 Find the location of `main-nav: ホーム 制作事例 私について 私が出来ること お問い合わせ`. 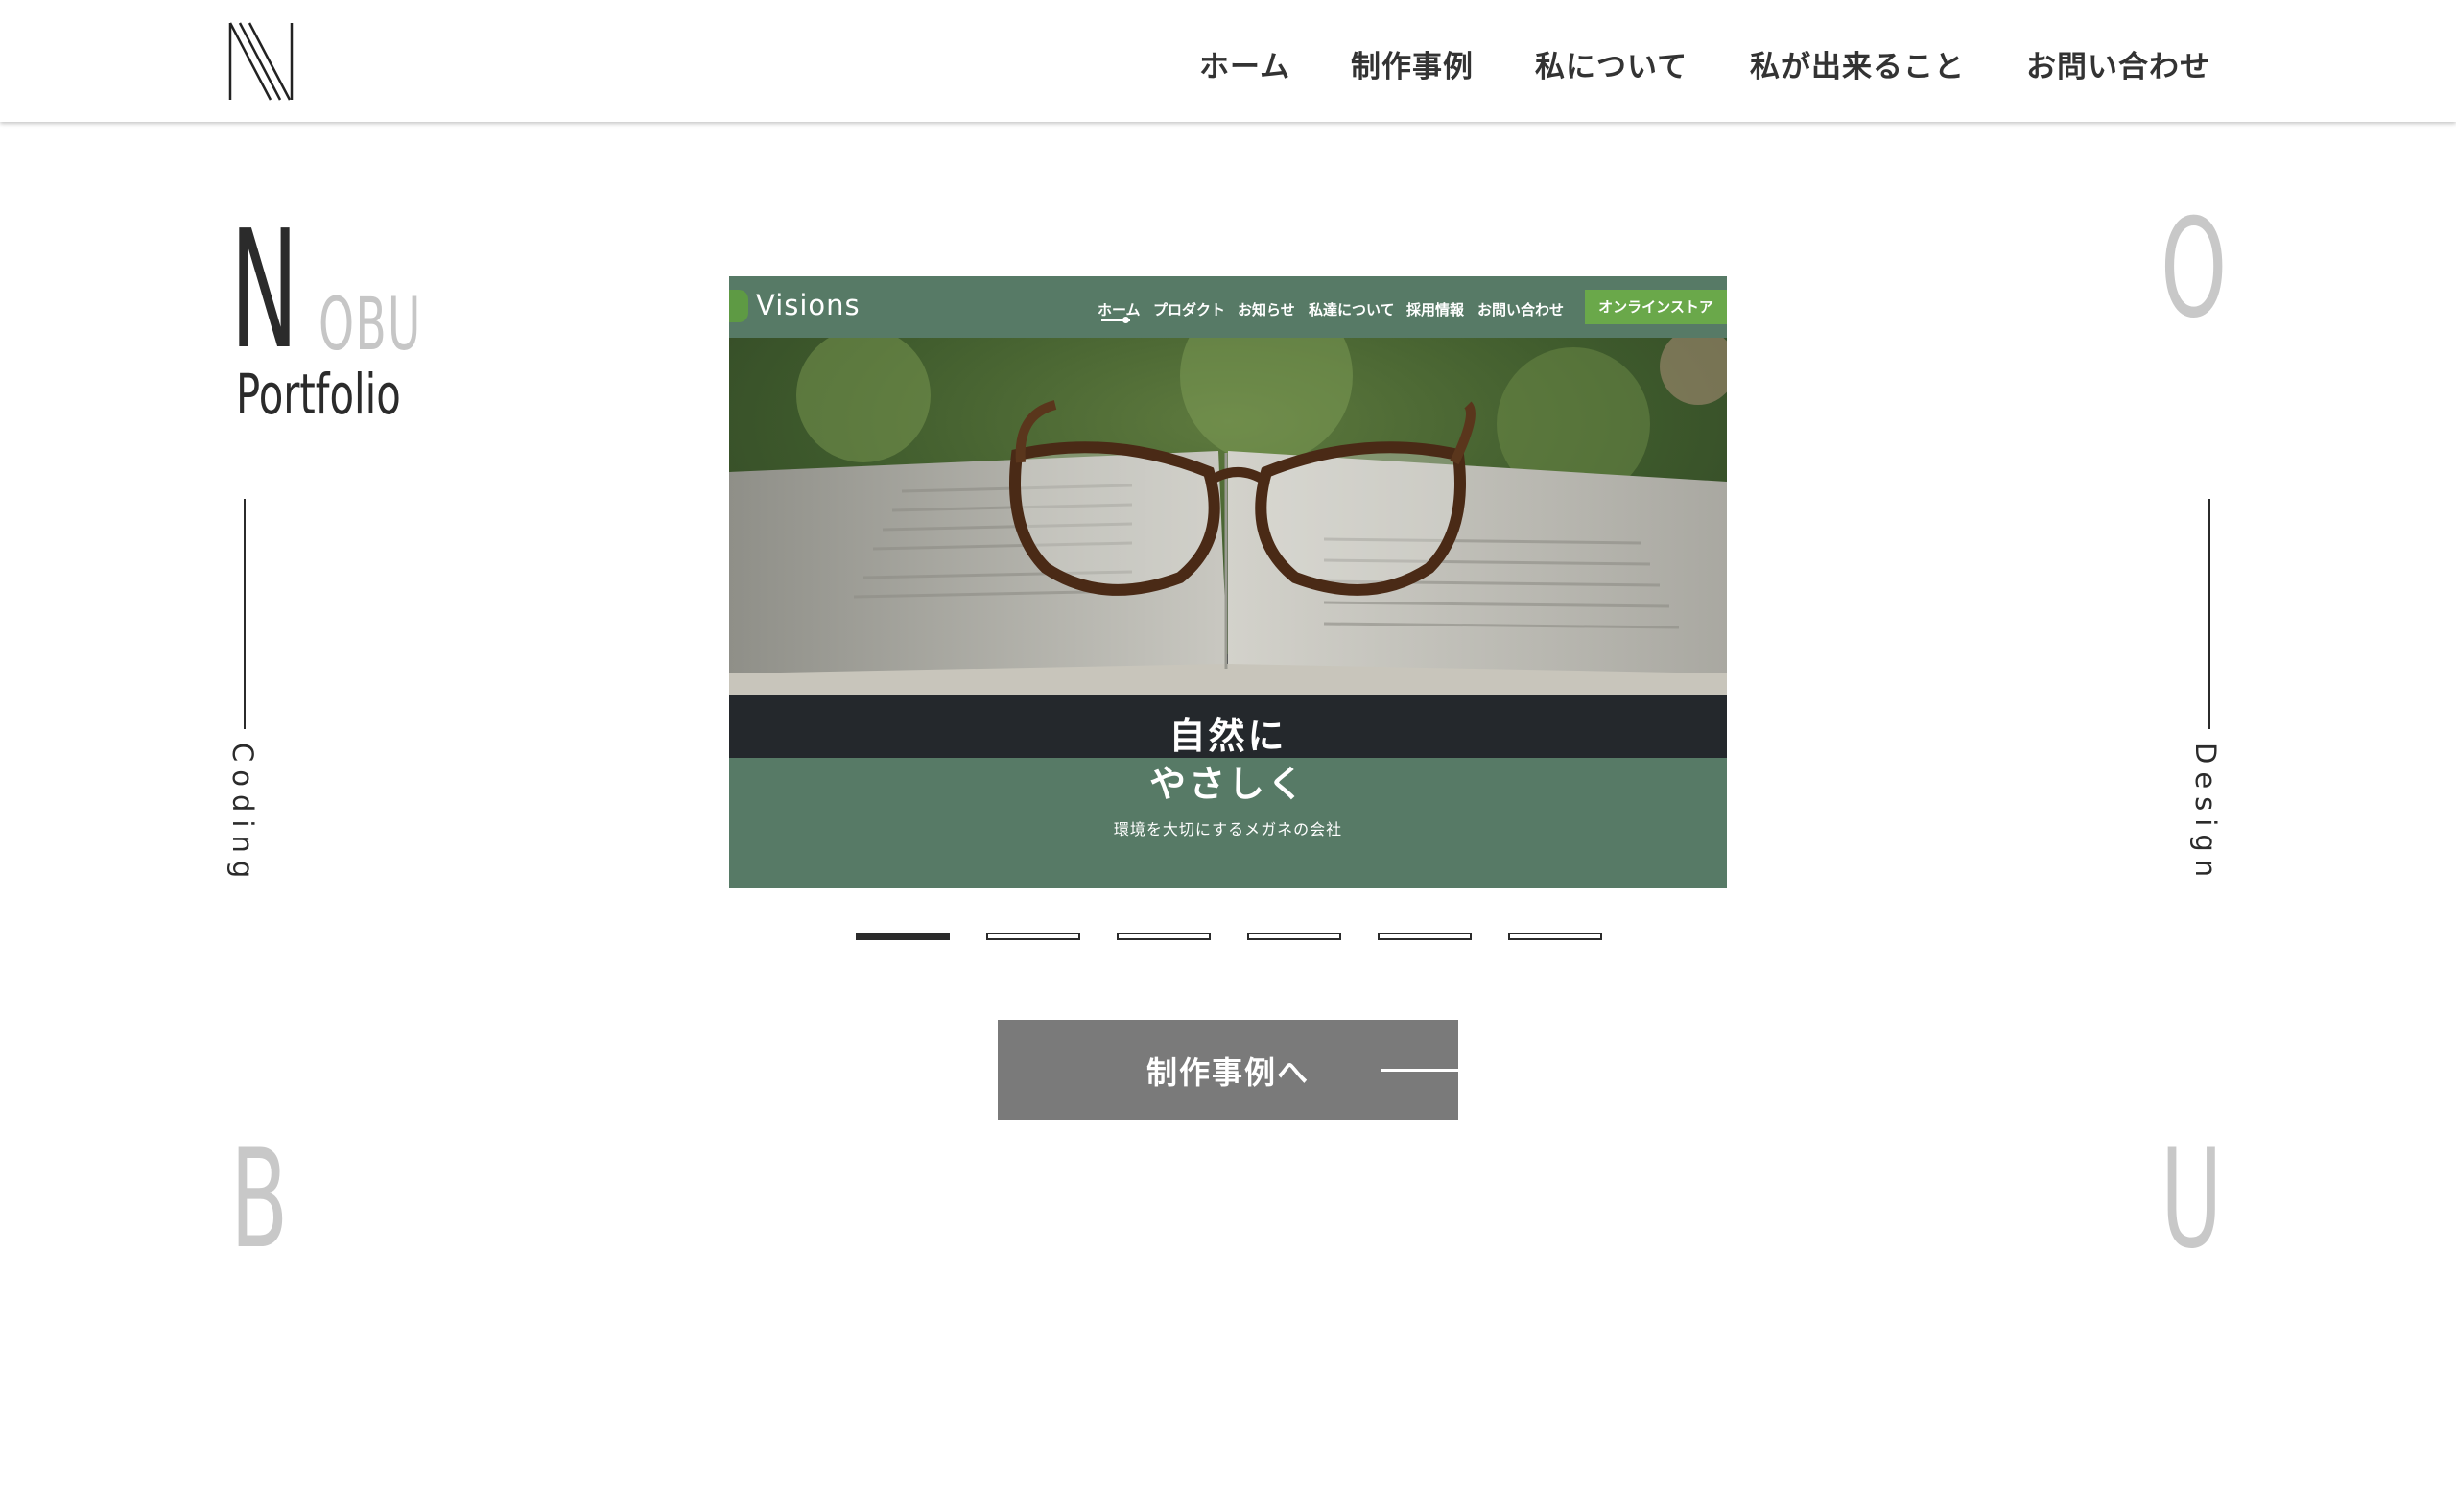

main-nav: ホーム 制作事例 私について 私が出来ること お問い合わせ is located at coordinates (1228, 61).